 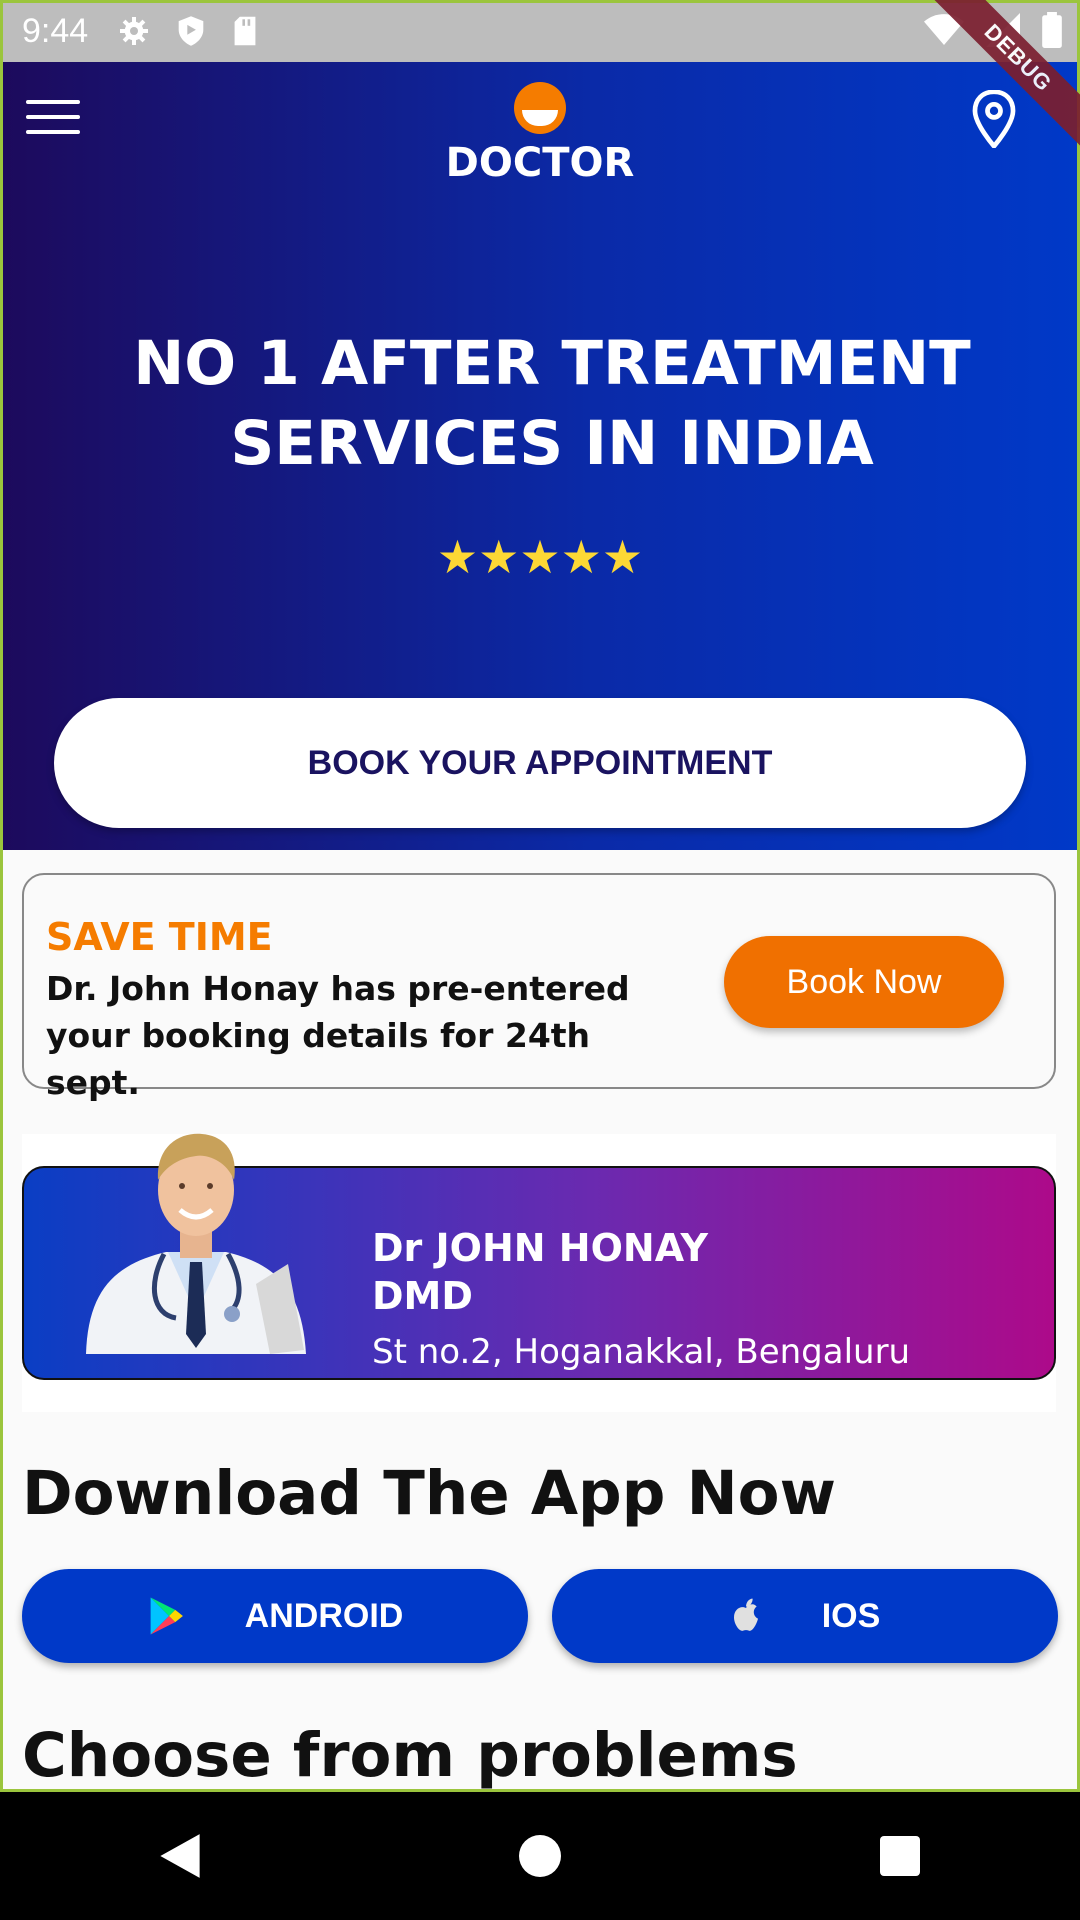 I want to click on status-notification-icons, so click(x=188, y=31).